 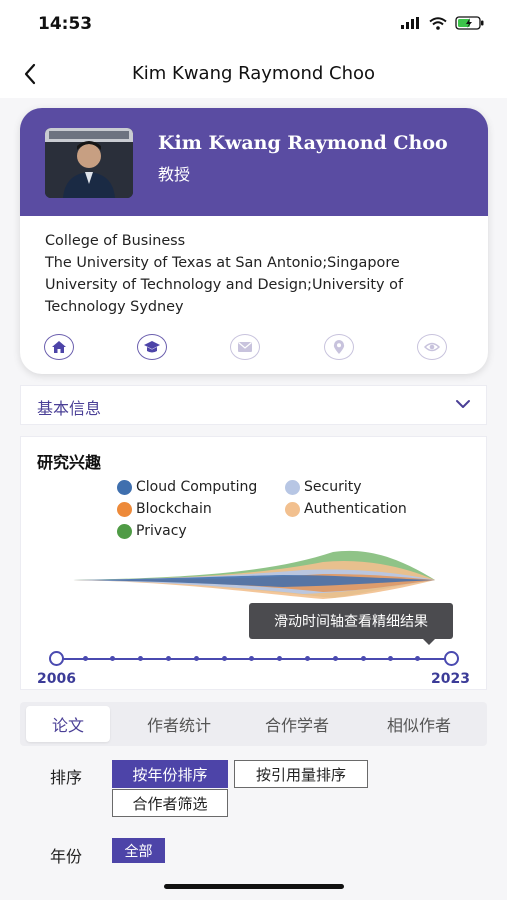 I want to click on legend-label: Blockchain, so click(x=174, y=509).